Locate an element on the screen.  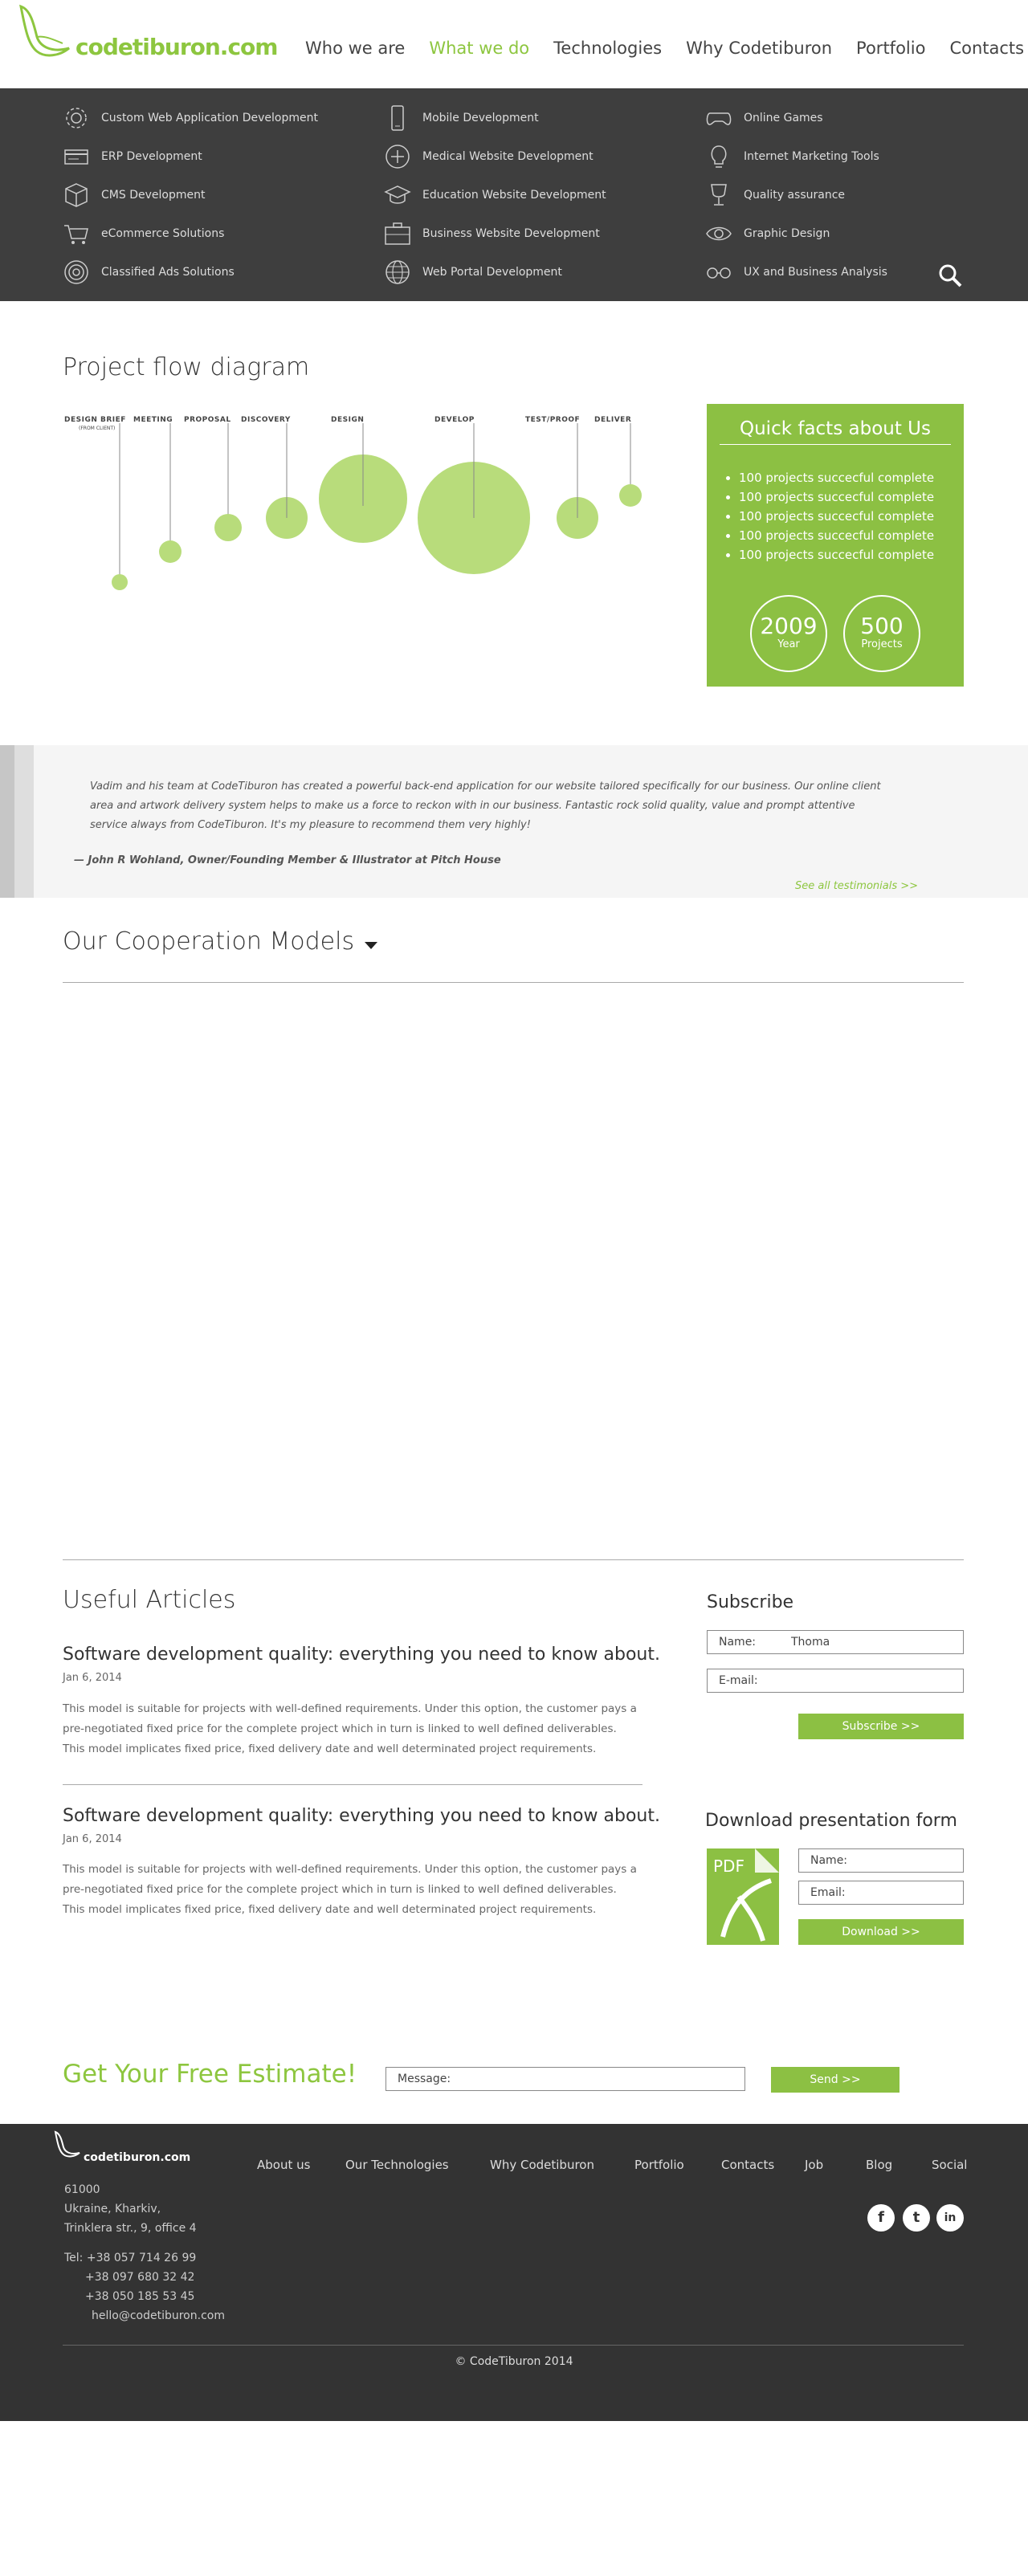
project-flow-diagram is located at coordinates (377, 506).